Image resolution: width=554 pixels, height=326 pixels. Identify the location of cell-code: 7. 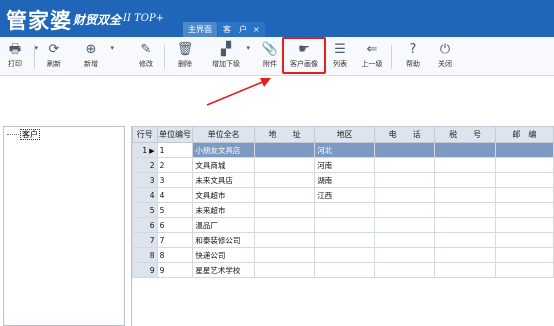
(175, 240).